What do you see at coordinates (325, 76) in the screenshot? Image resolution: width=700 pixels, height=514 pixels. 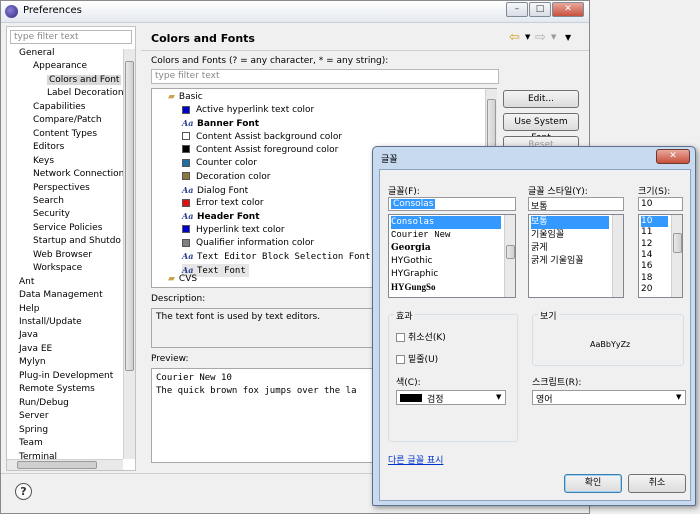 I see `colors-filter-input: type filter text` at bounding box center [325, 76].